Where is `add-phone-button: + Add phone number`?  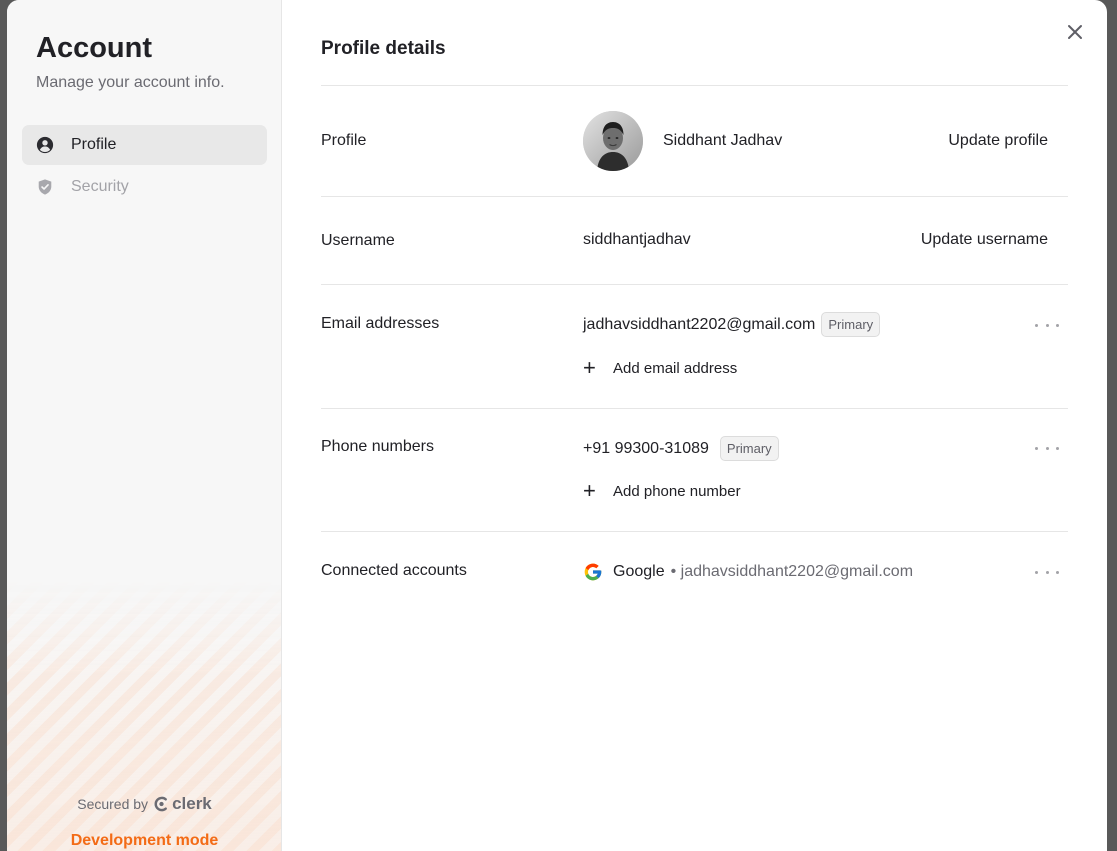
add-phone-button: + Add phone number is located at coordinates (662, 491).